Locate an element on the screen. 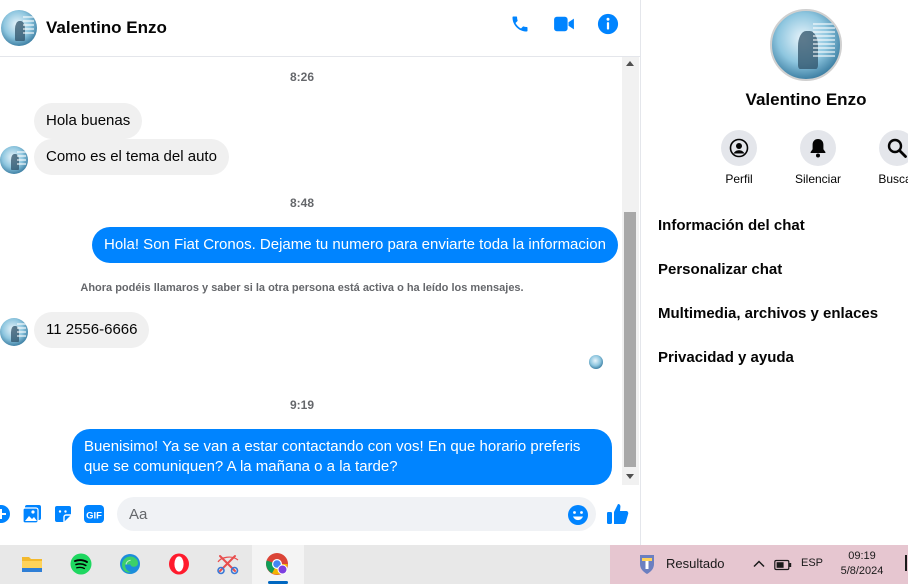 The image size is (908, 584). contact-avatar is located at coordinates (19, 28).